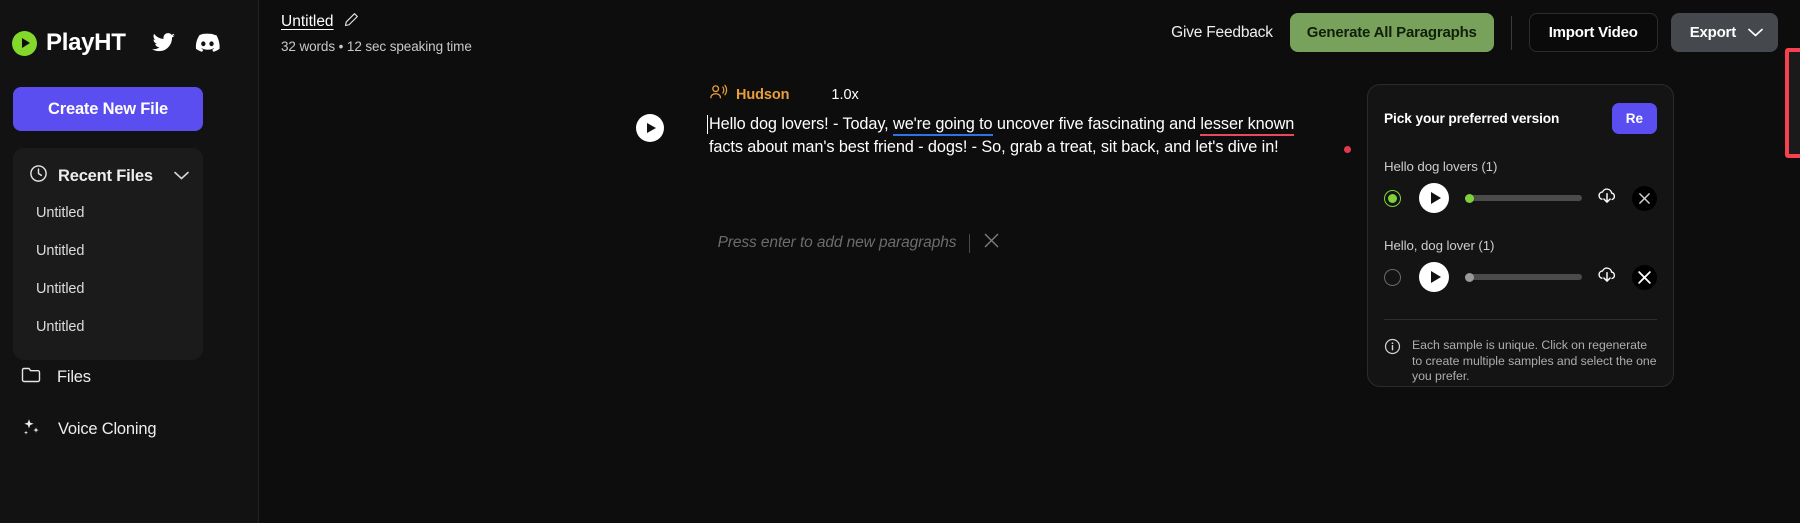  I want to click on sample-radio-unselected, so click(1392, 277).